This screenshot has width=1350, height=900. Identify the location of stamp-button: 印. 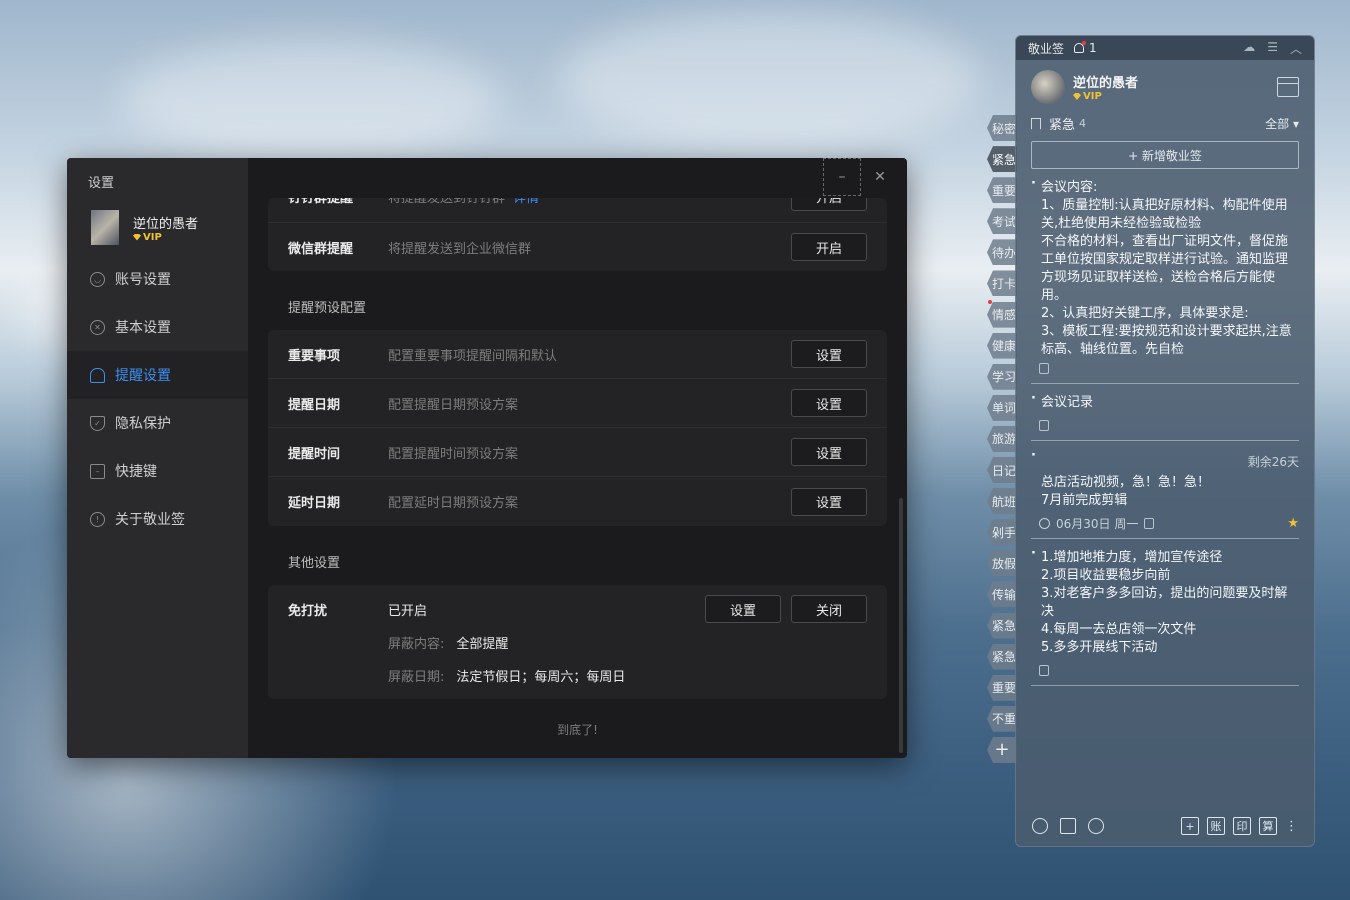
(1242, 826).